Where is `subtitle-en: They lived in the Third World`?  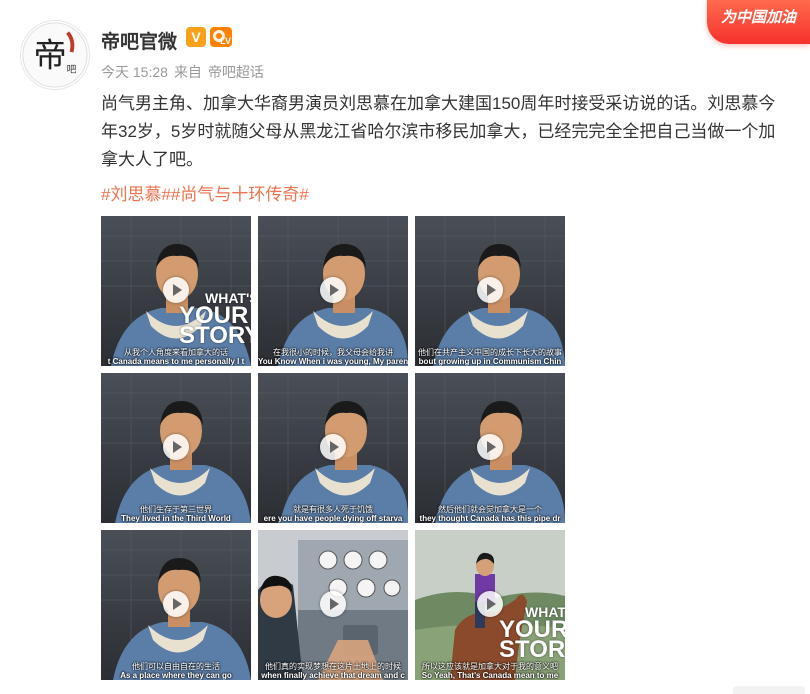 subtitle-en: They lived in the Third World is located at coordinates (176, 518).